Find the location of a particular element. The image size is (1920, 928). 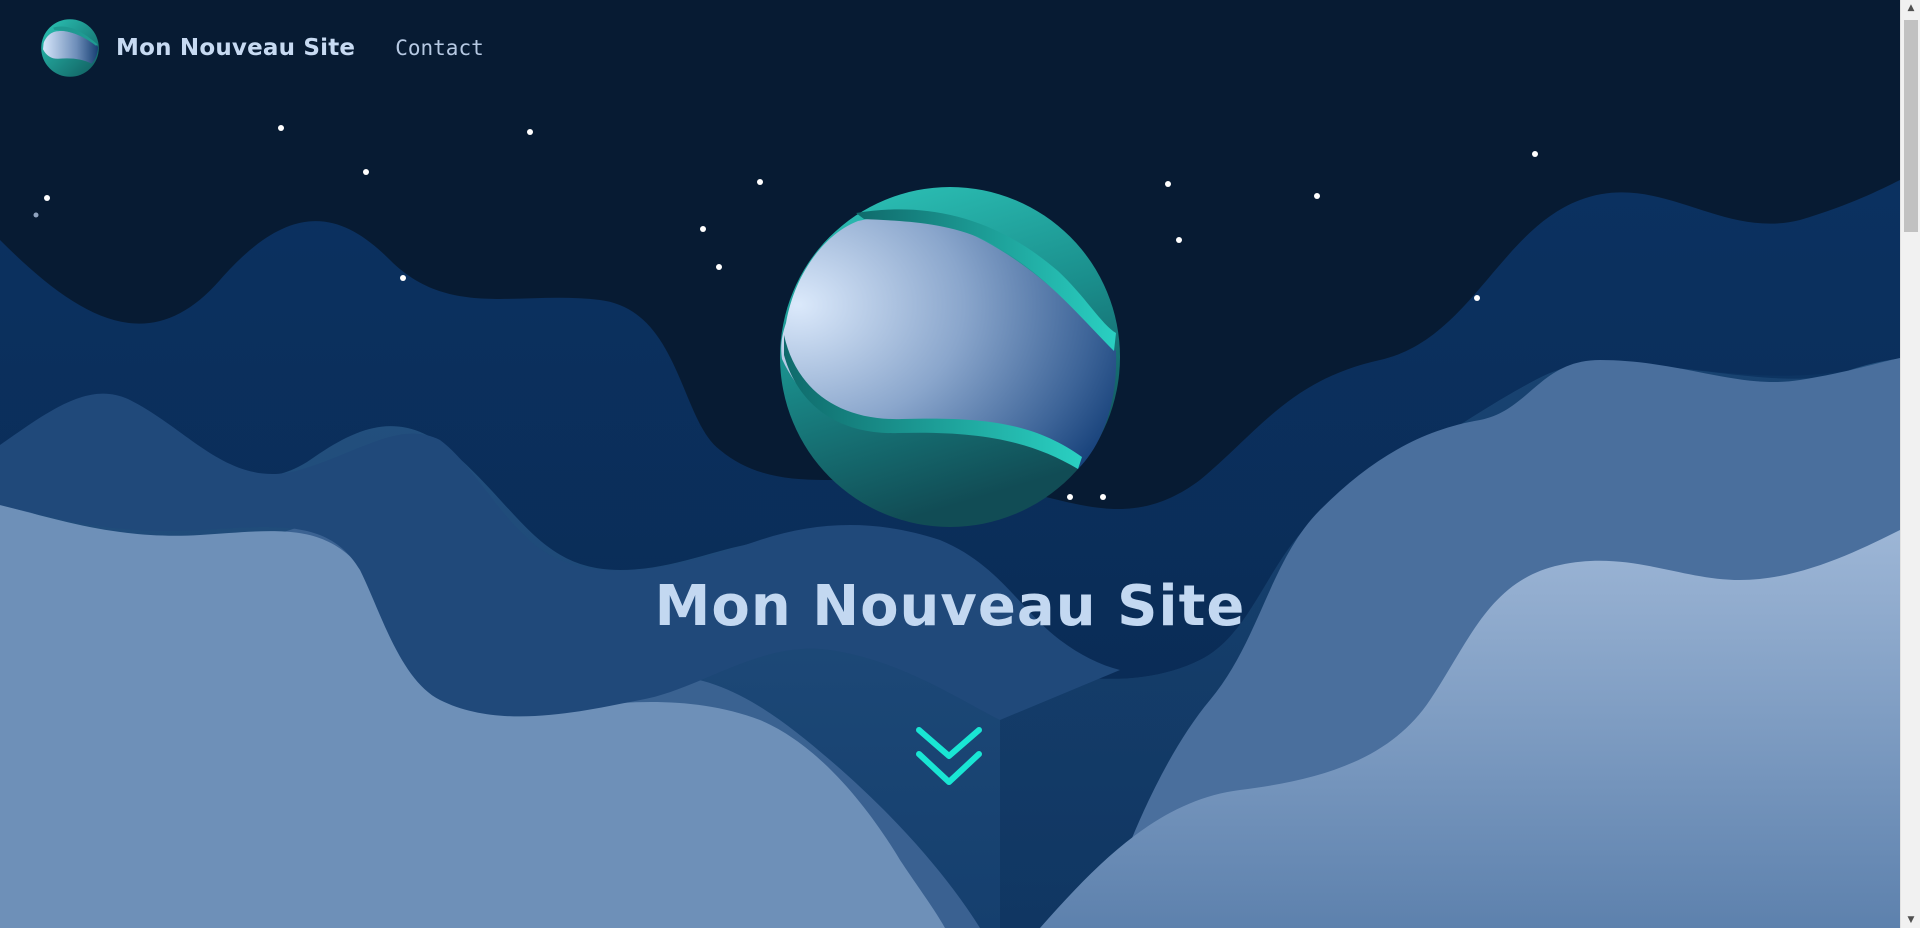

hero-title: Mon Nouveau Site is located at coordinates (950, 606).